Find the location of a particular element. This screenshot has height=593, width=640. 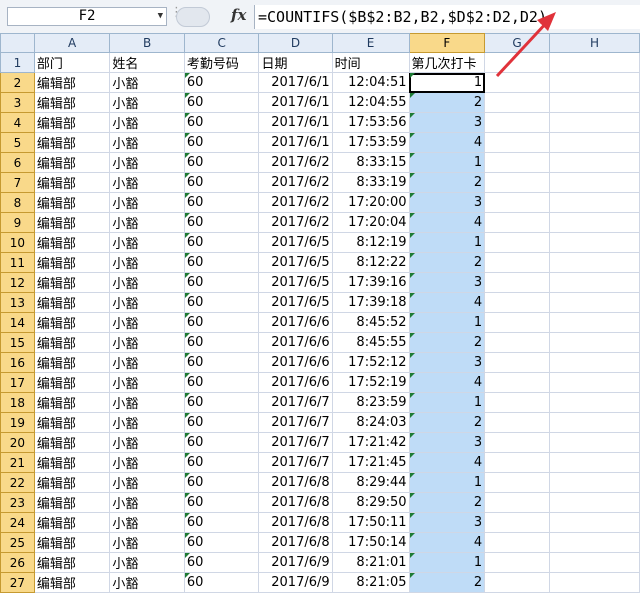

time-cell: 17:20:00 is located at coordinates (370, 202).